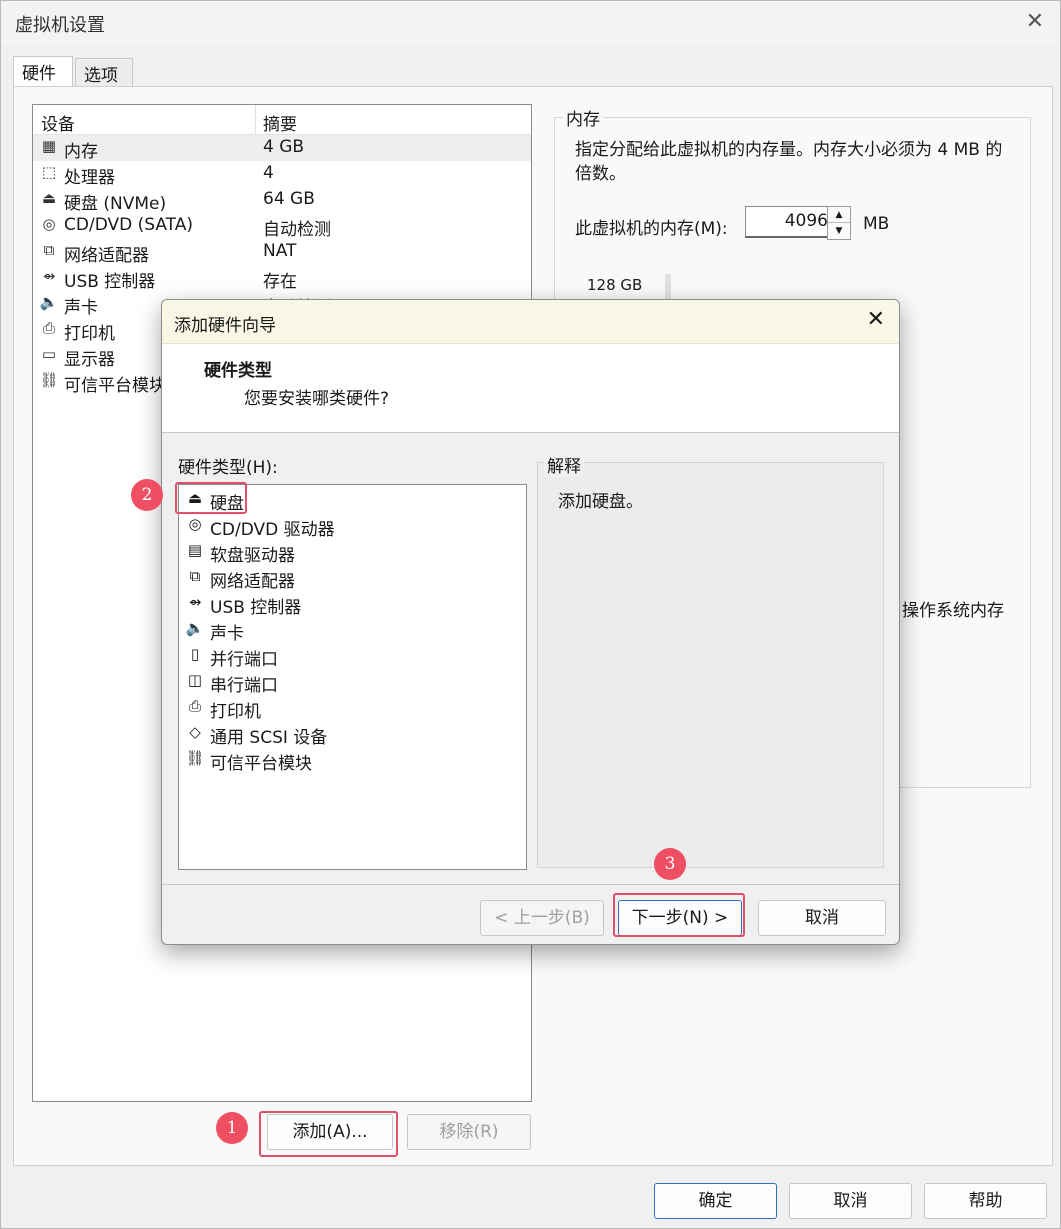  What do you see at coordinates (128, 225) in the screenshot?
I see `device-name: CD/DVD (SATA)` at bounding box center [128, 225].